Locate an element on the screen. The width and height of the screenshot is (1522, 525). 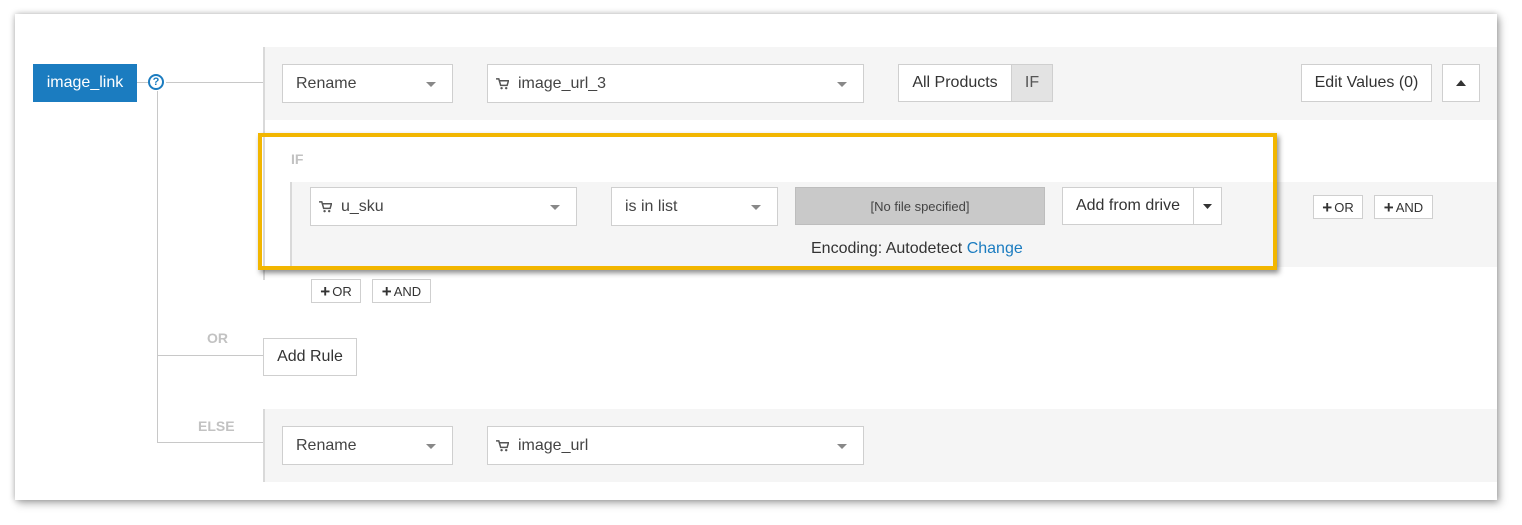
condition-or-button: + OR is located at coordinates (1338, 207).